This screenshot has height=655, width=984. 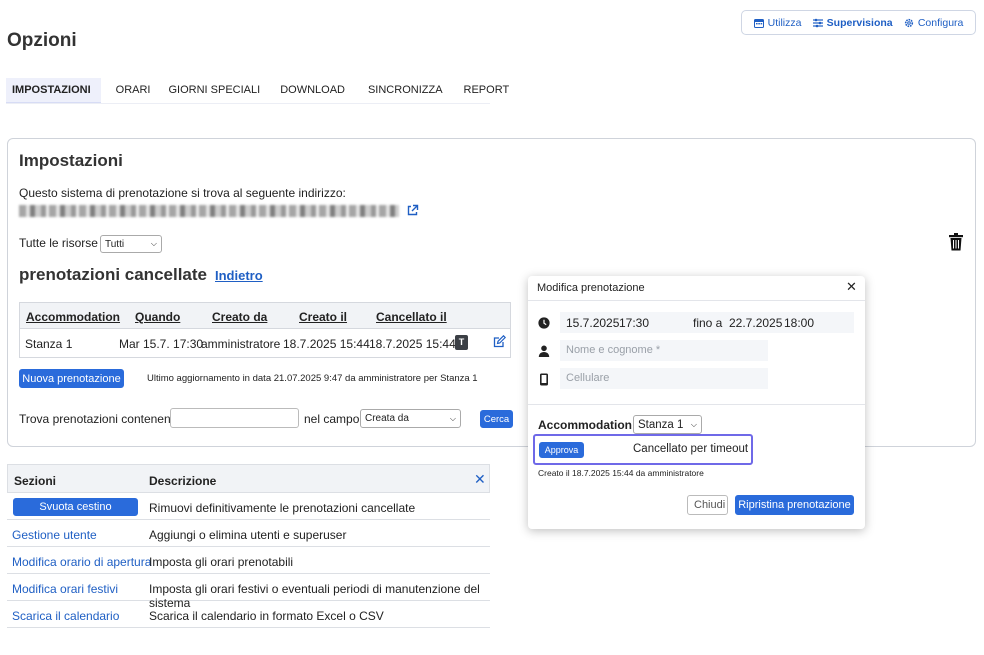 What do you see at coordinates (323, 317) in the screenshot?
I see `col-creato-il: Creato il` at bounding box center [323, 317].